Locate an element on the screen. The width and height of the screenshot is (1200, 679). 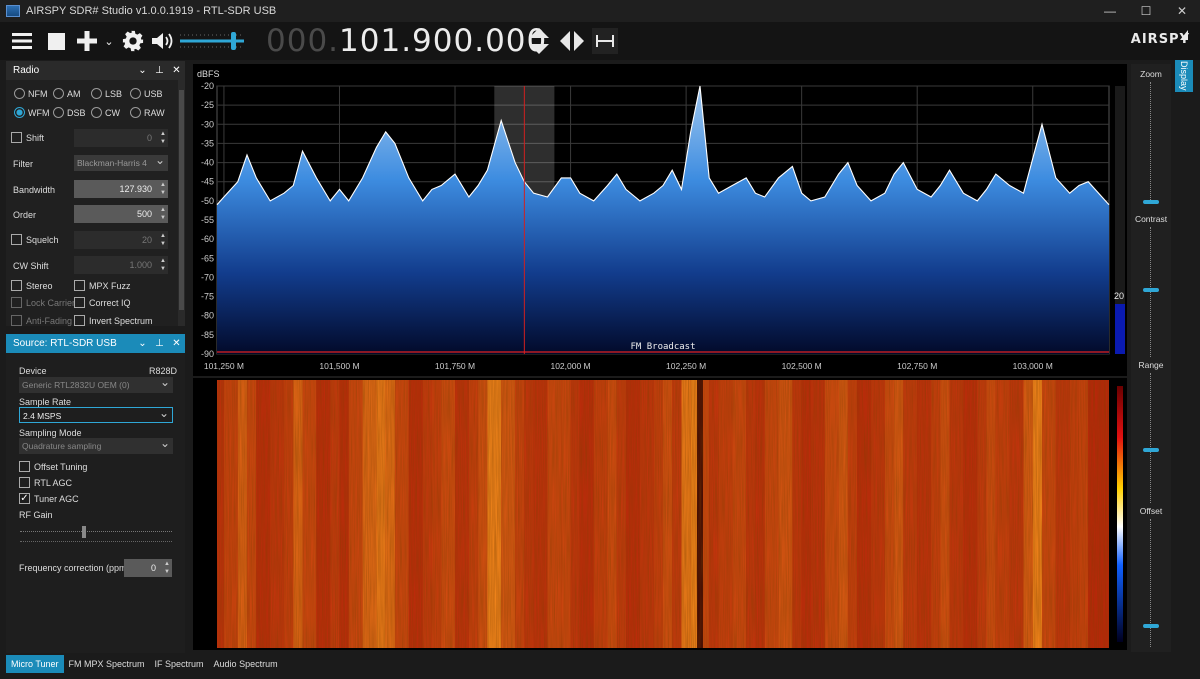
filter-select: Blackman-Harris 4 is located at coordinates (121, 161).